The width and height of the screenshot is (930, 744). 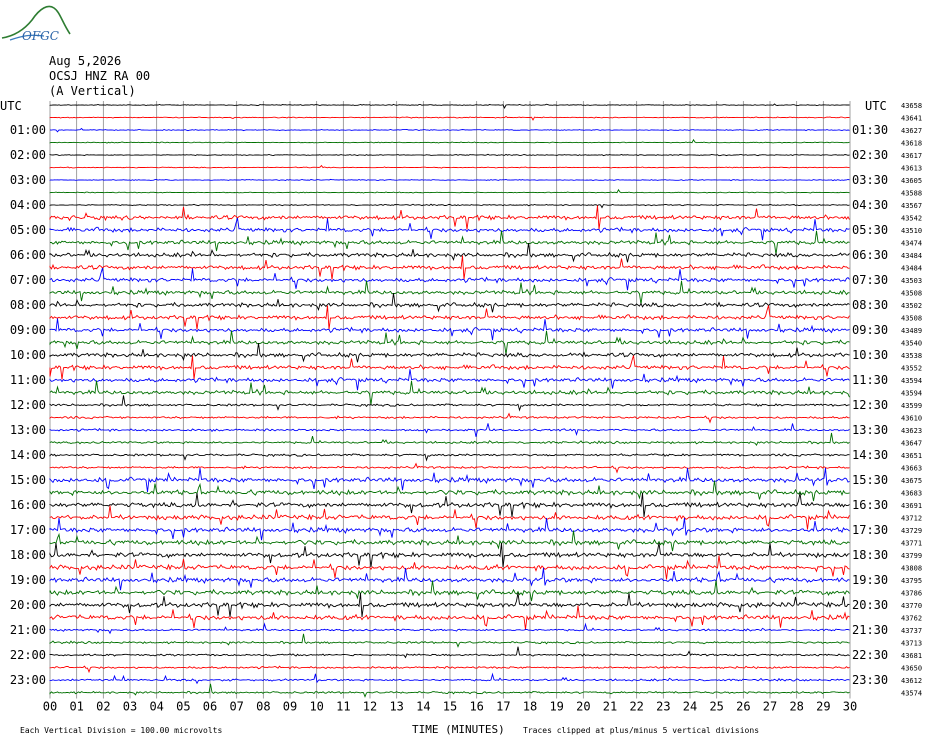 What do you see at coordinates (870, 355) in the screenshot?
I see `right-hour-label: 10:30` at bounding box center [870, 355].